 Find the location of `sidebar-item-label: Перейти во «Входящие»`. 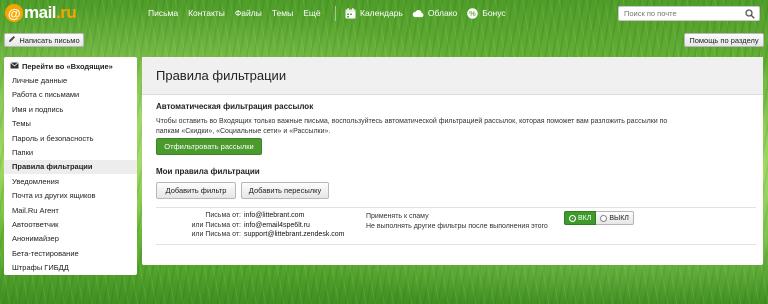

sidebar-item-label: Перейти во «Входящие» is located at coordinates (67, 66).